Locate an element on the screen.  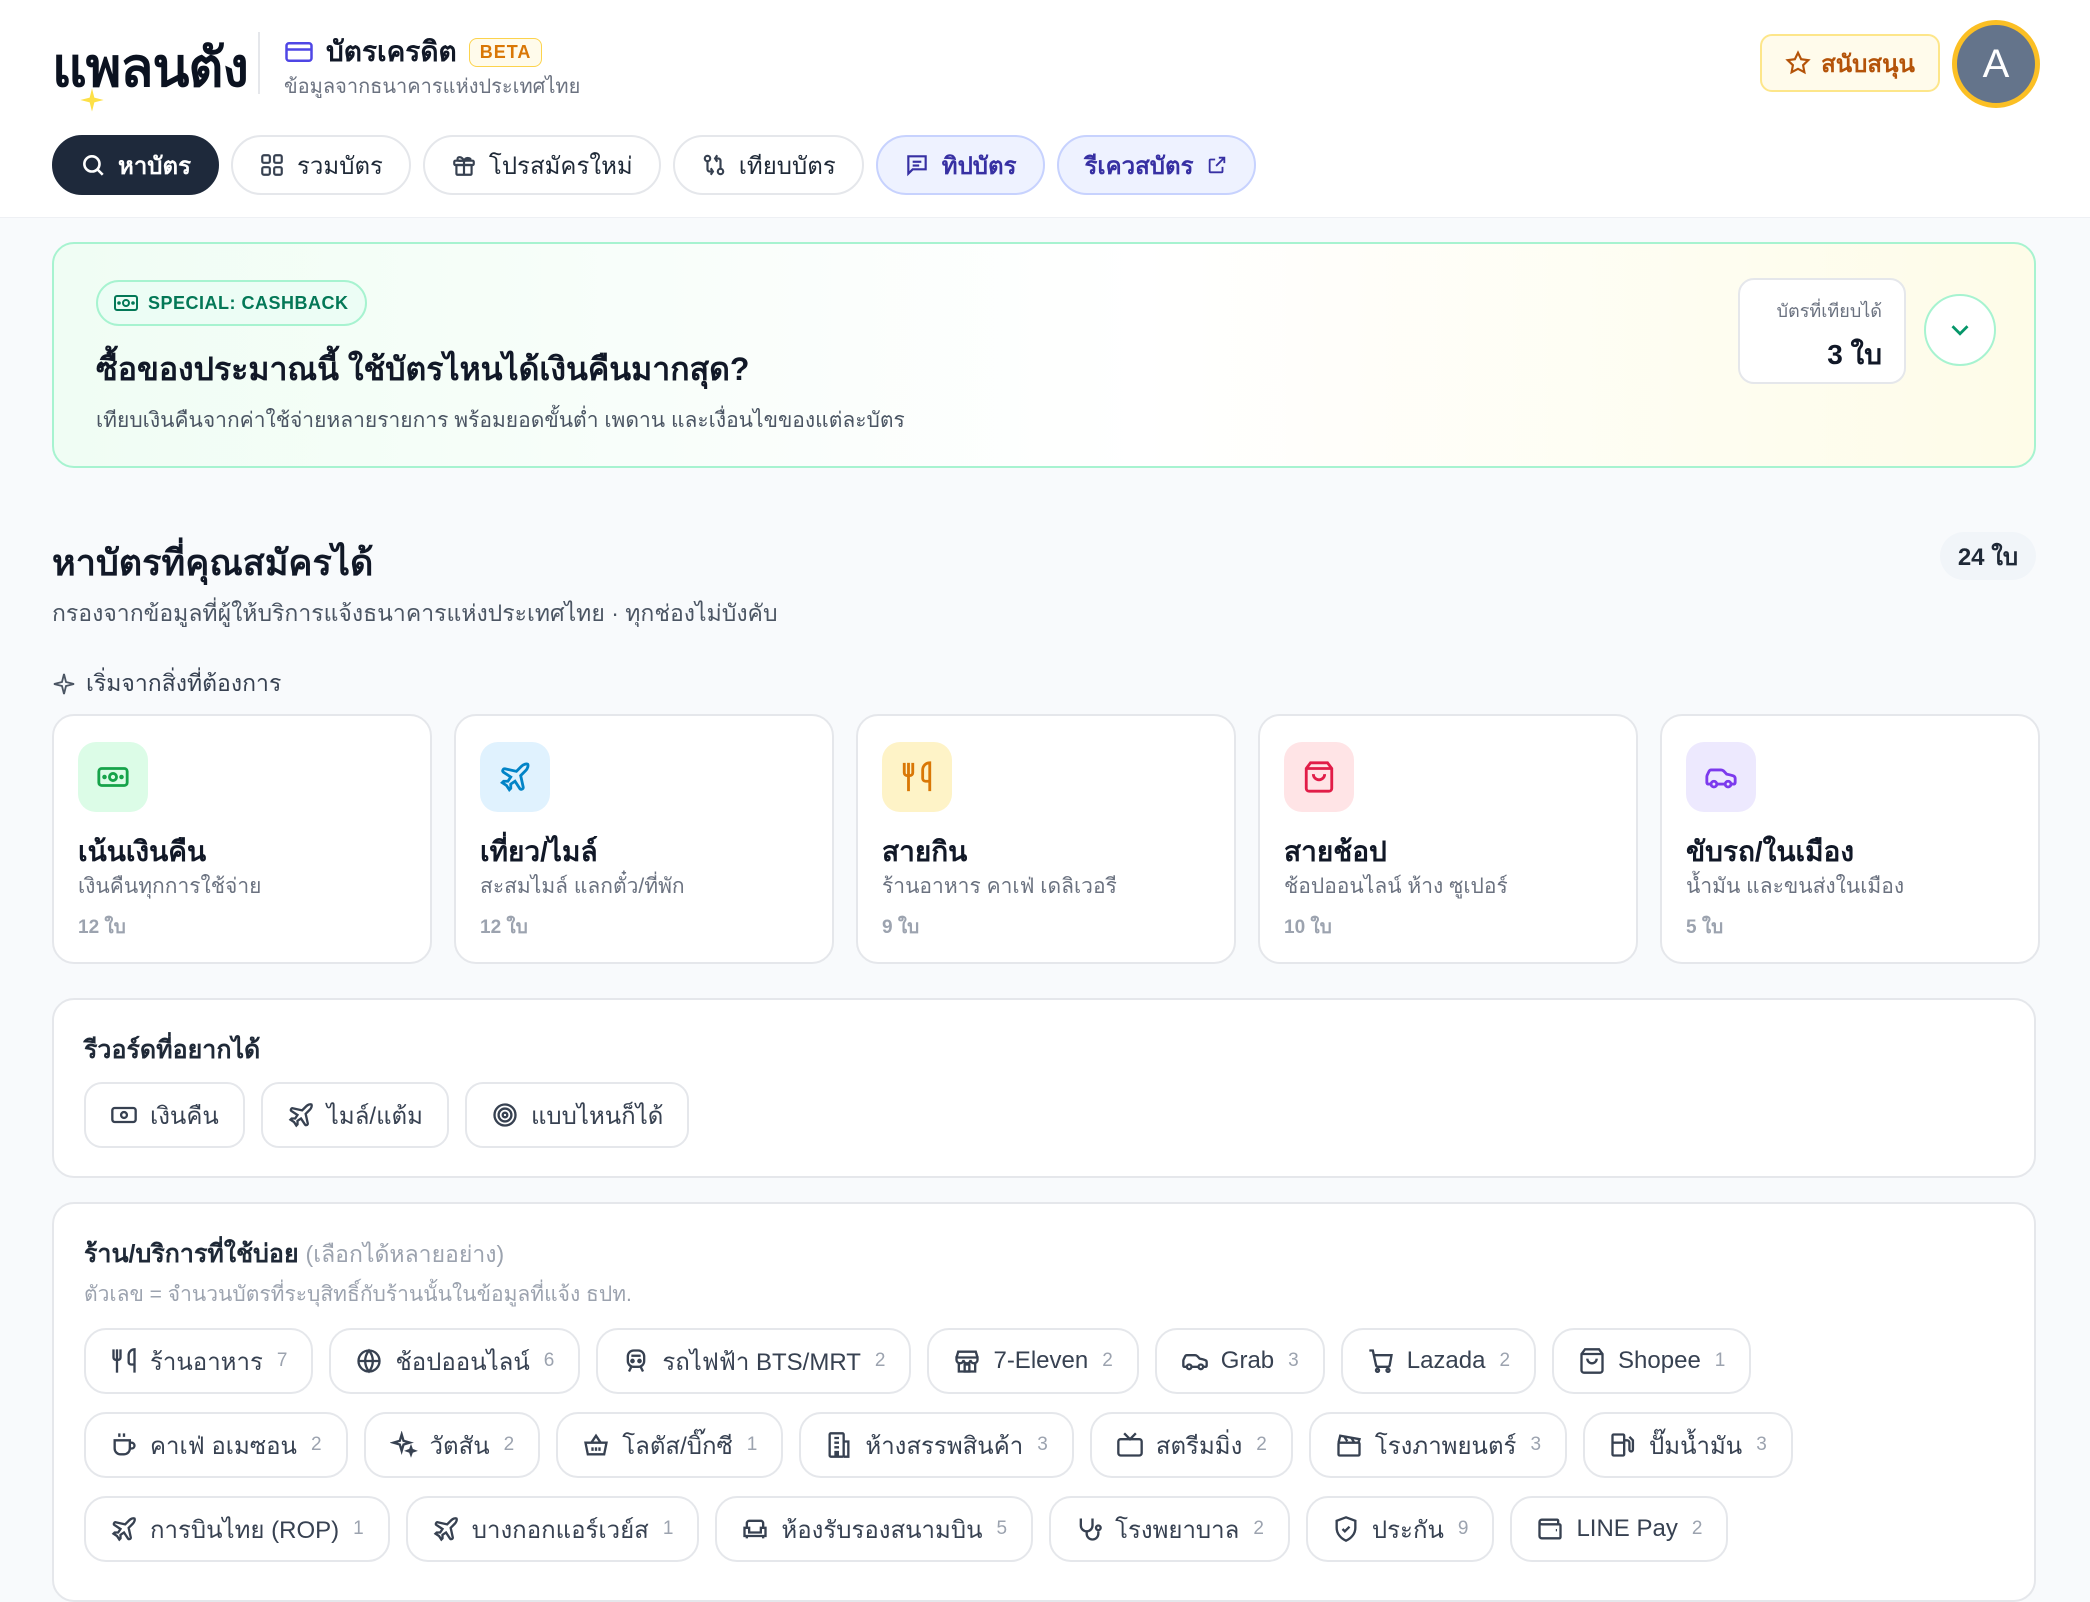
store-icon is located at coordinates (967, 1361).